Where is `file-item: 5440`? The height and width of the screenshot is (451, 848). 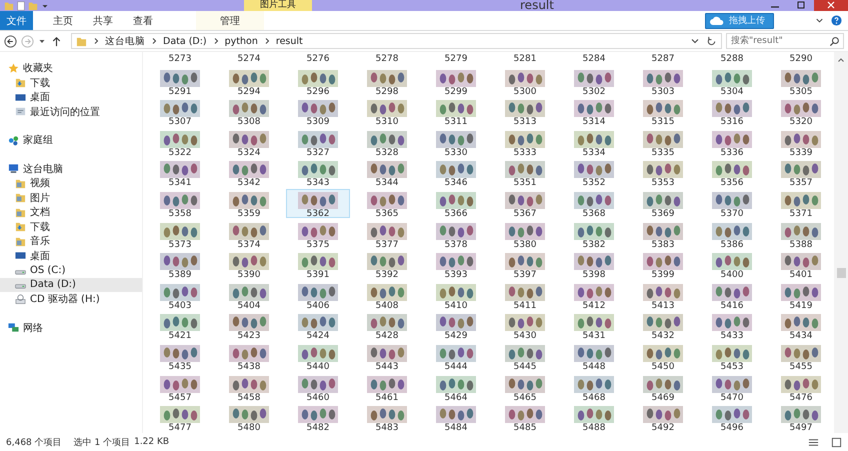 file-item: 5440 is located at coordinates (318, 356).